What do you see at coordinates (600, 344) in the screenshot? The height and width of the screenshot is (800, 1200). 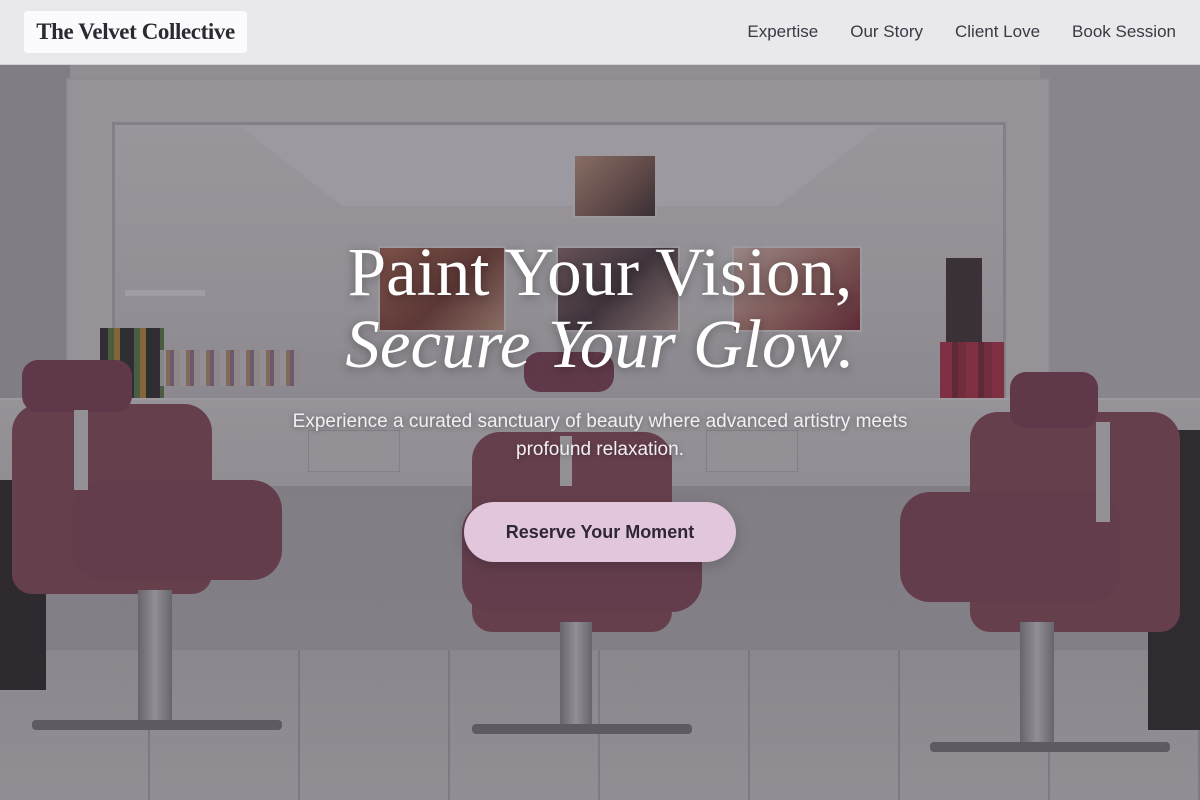 I see `headline-line-2: Secure Your Glow.` at bounding box center [600, 344].